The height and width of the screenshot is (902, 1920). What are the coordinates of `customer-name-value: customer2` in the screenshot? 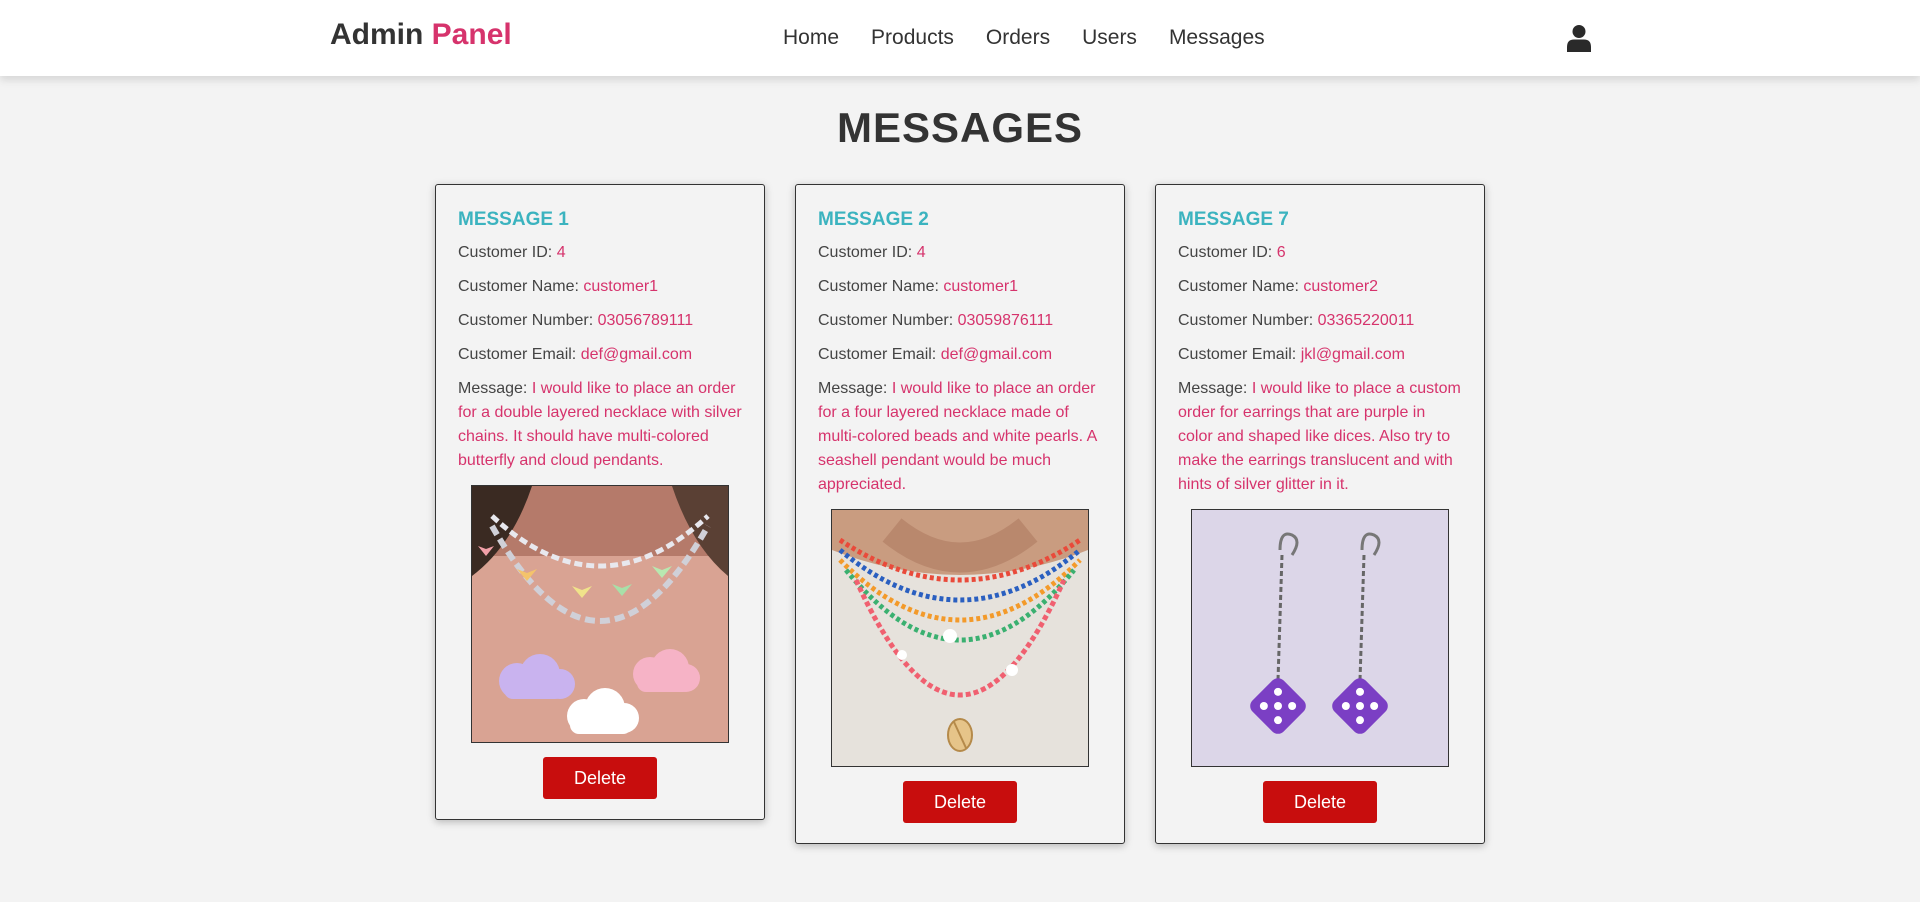 It's located at (1341, 286).